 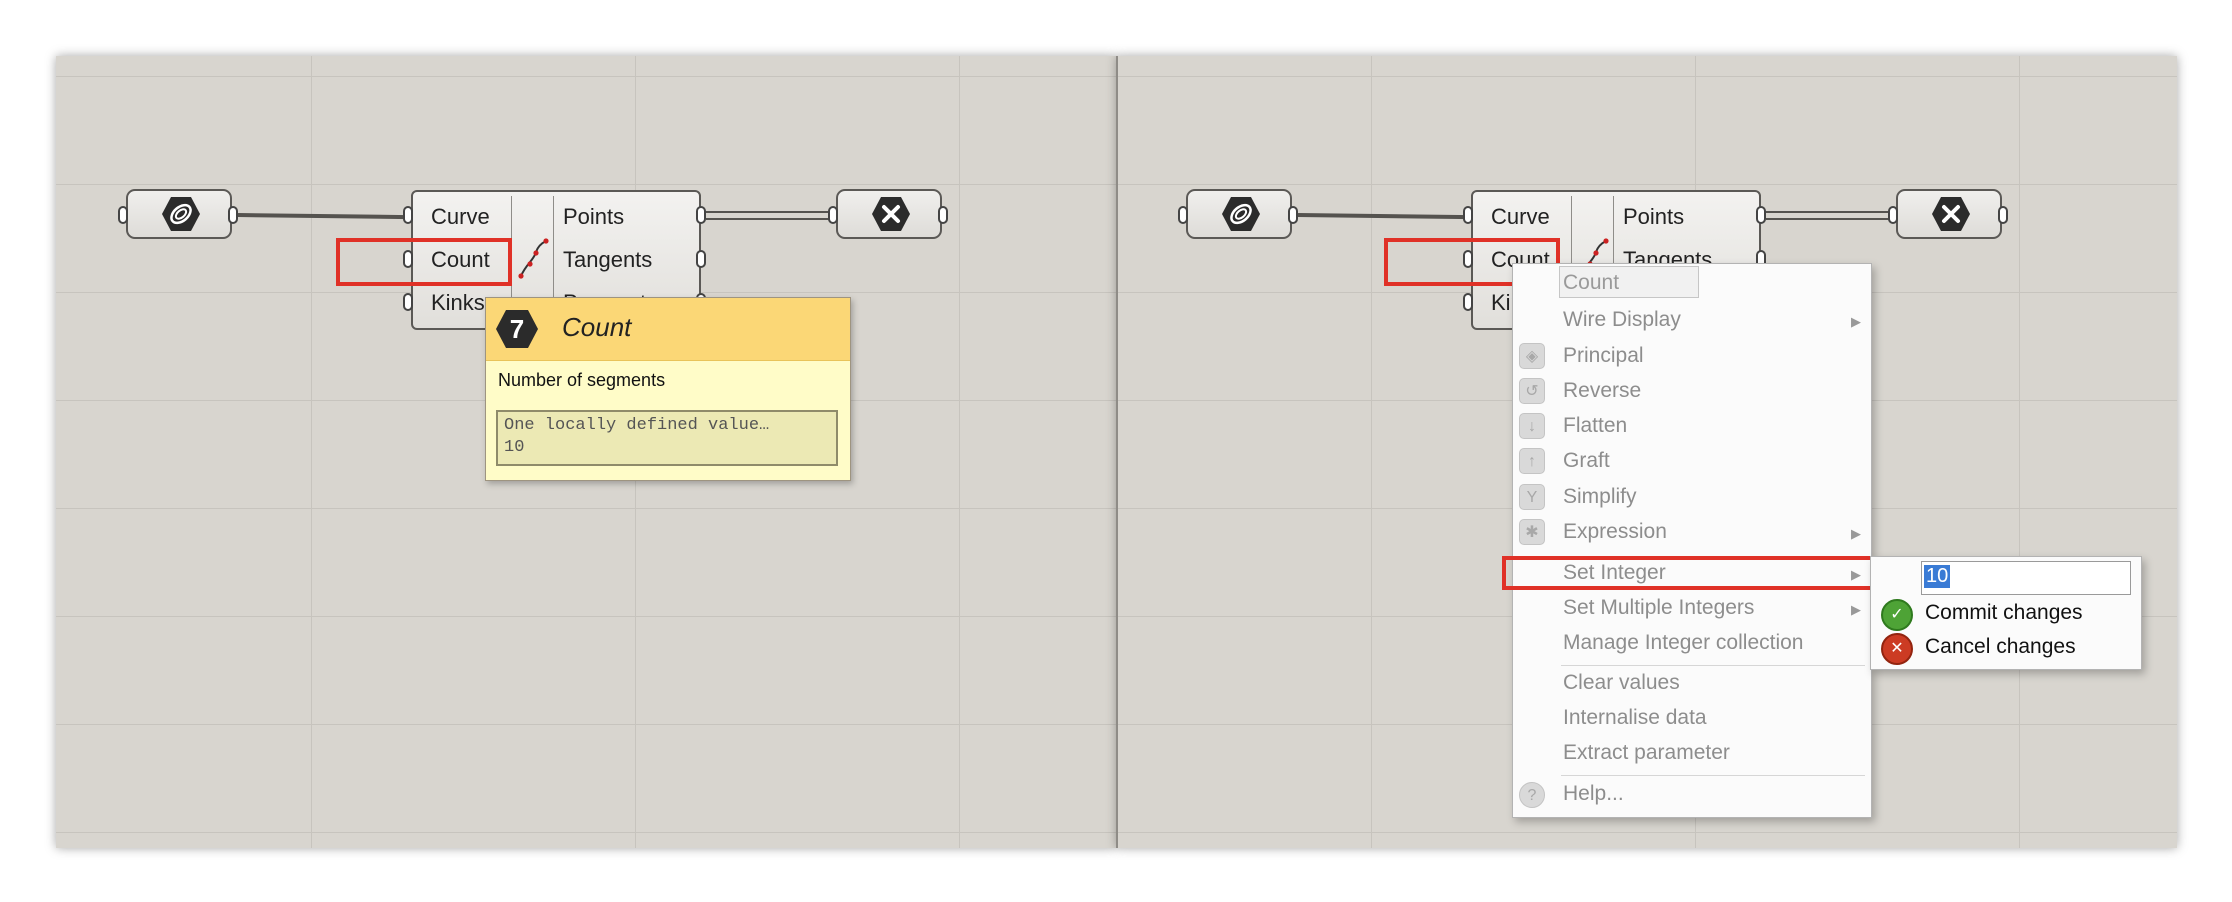 What do you see at coordinates (1683, 643) in the screenshot?
I see `menu-item-manage-integer-collection: Manage Integer collection` at bounding box center [1683, 643].